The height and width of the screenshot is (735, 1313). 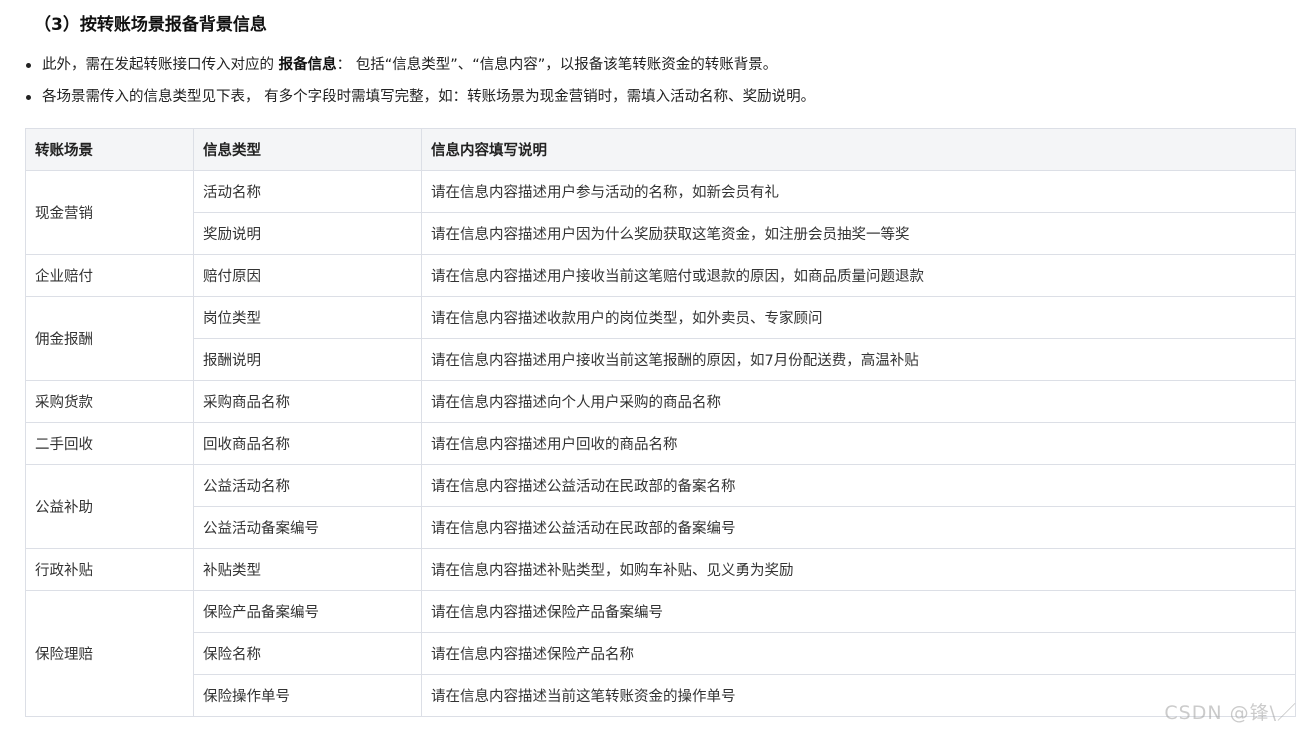 What do you see at coordinates (307, 485) in the screenshot?
I see `cell-info-type: 公益活动名称` at bounding box center [307, 485].